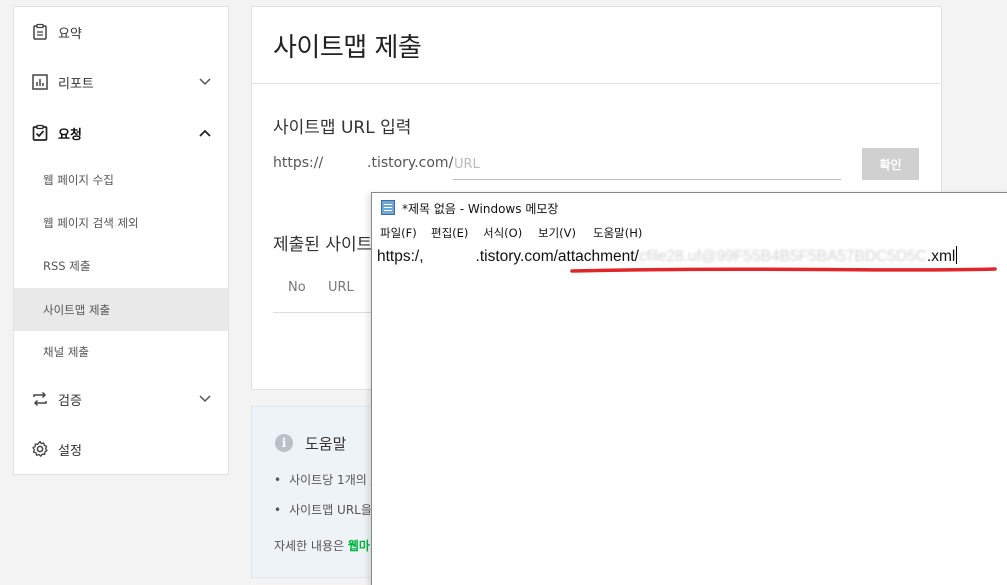  What do you see at coordinates (67, 265) in the screenshot?
I see `sidebar-subitem-label: RSS 제출` at bounding box center [67, 265].